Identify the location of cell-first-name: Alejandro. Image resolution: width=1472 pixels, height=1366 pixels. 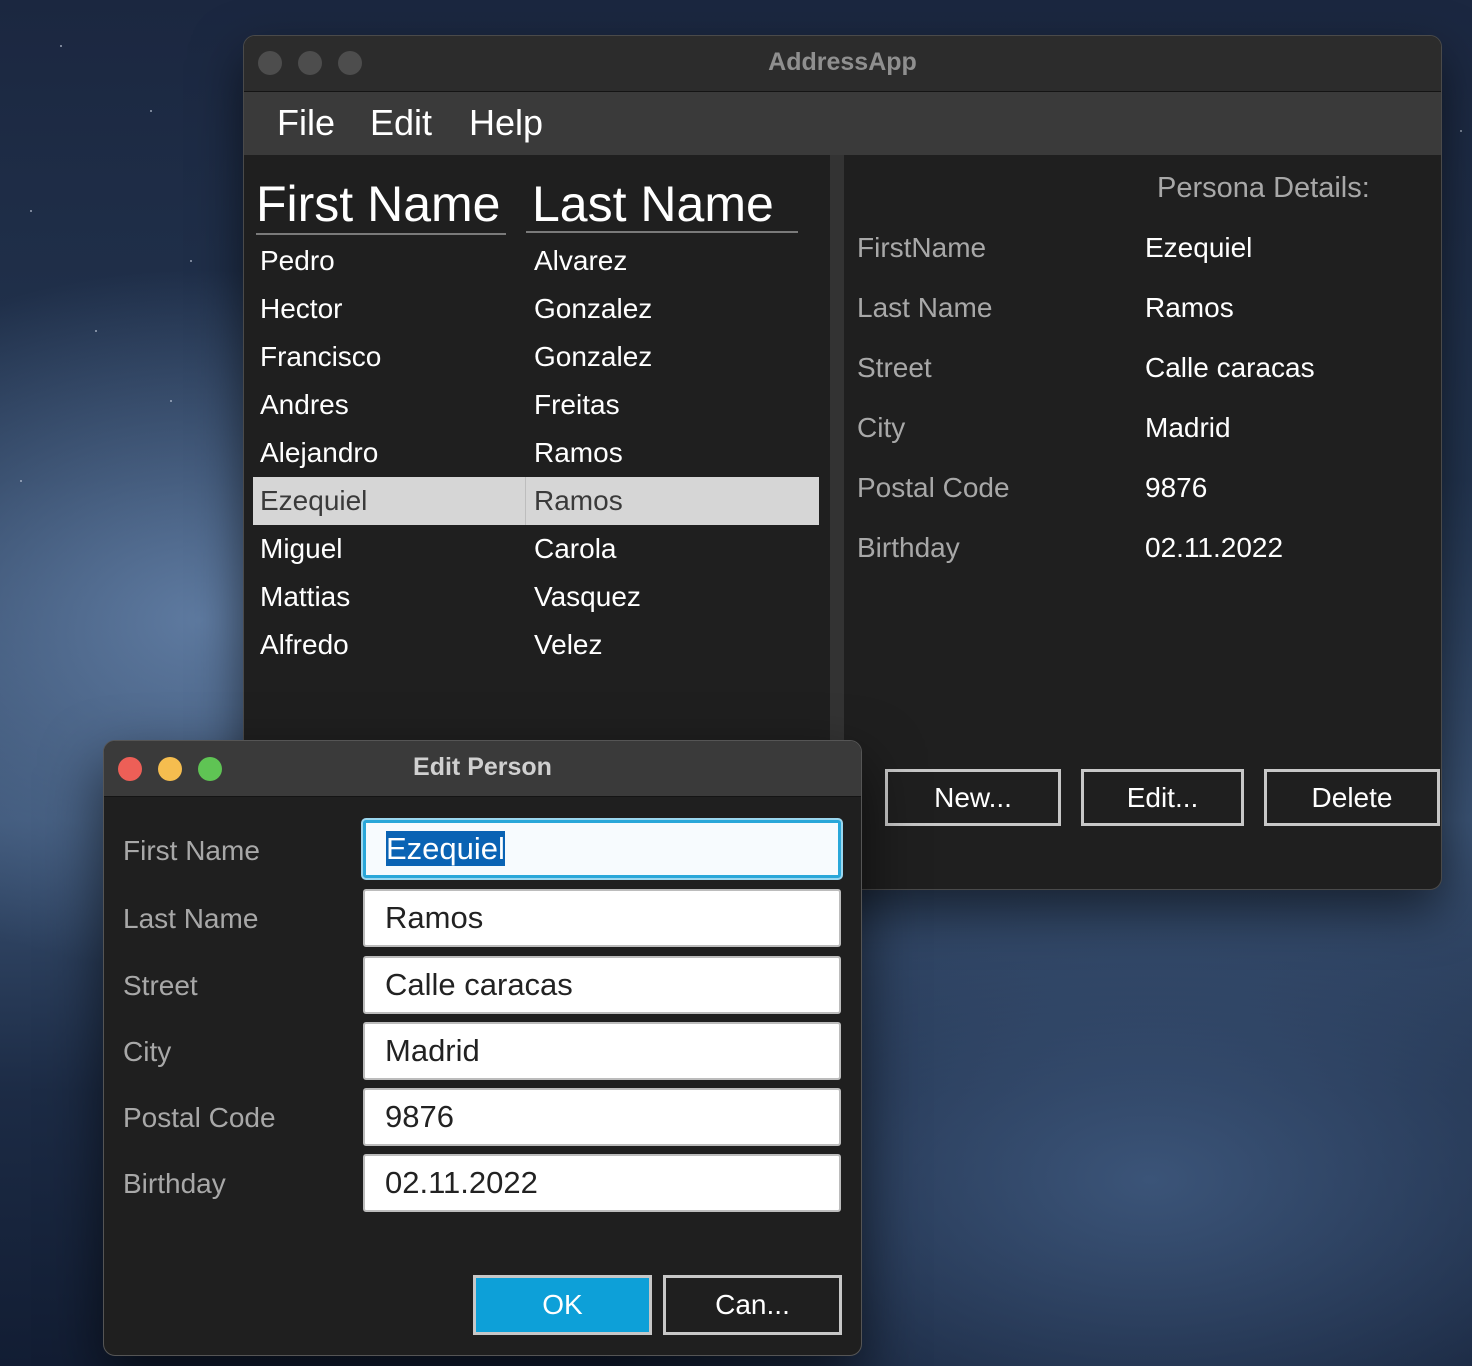
(319, 452).